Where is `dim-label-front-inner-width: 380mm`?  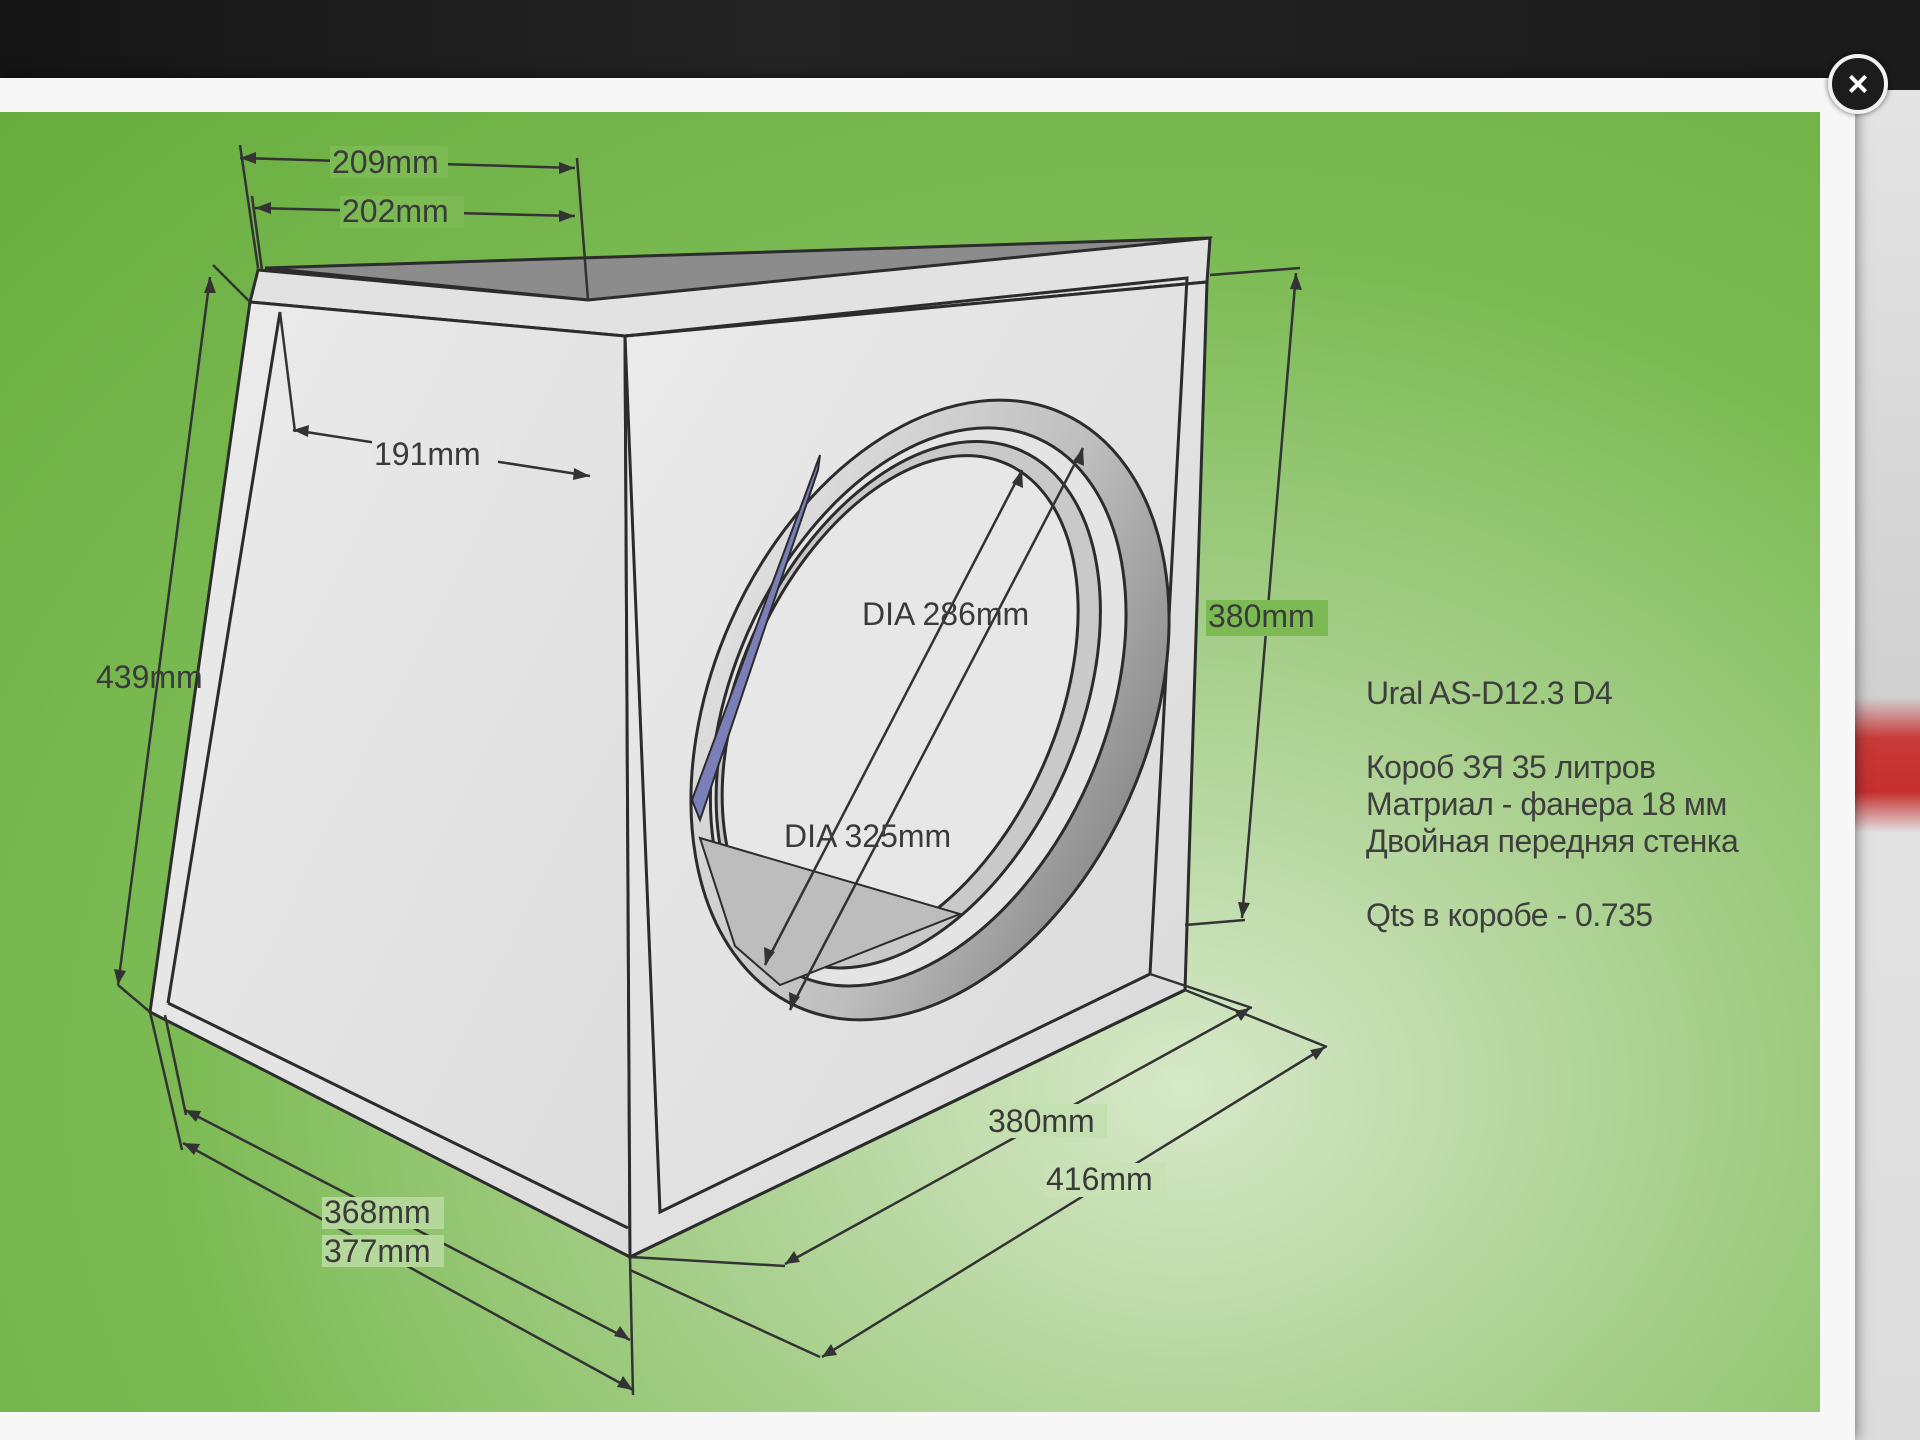
dim-label-front-inner-width: 380mm is located at coordinates (1041, 1121).